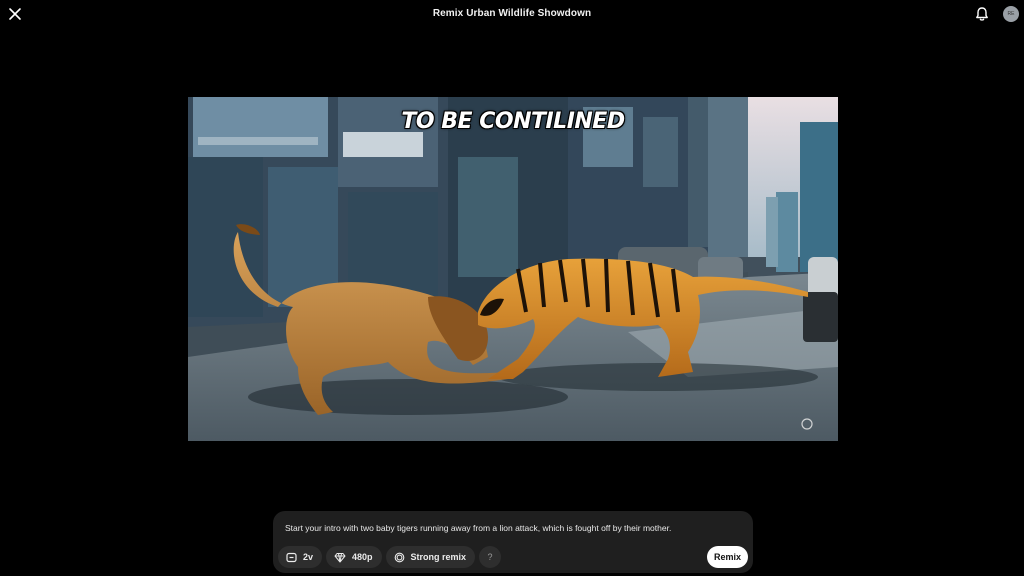 Image resolution: width=1024 pixels, height=576 pixels. I want to click on top-bar: Remix Urban Wildlife Showdown RE, so click(512, 14).